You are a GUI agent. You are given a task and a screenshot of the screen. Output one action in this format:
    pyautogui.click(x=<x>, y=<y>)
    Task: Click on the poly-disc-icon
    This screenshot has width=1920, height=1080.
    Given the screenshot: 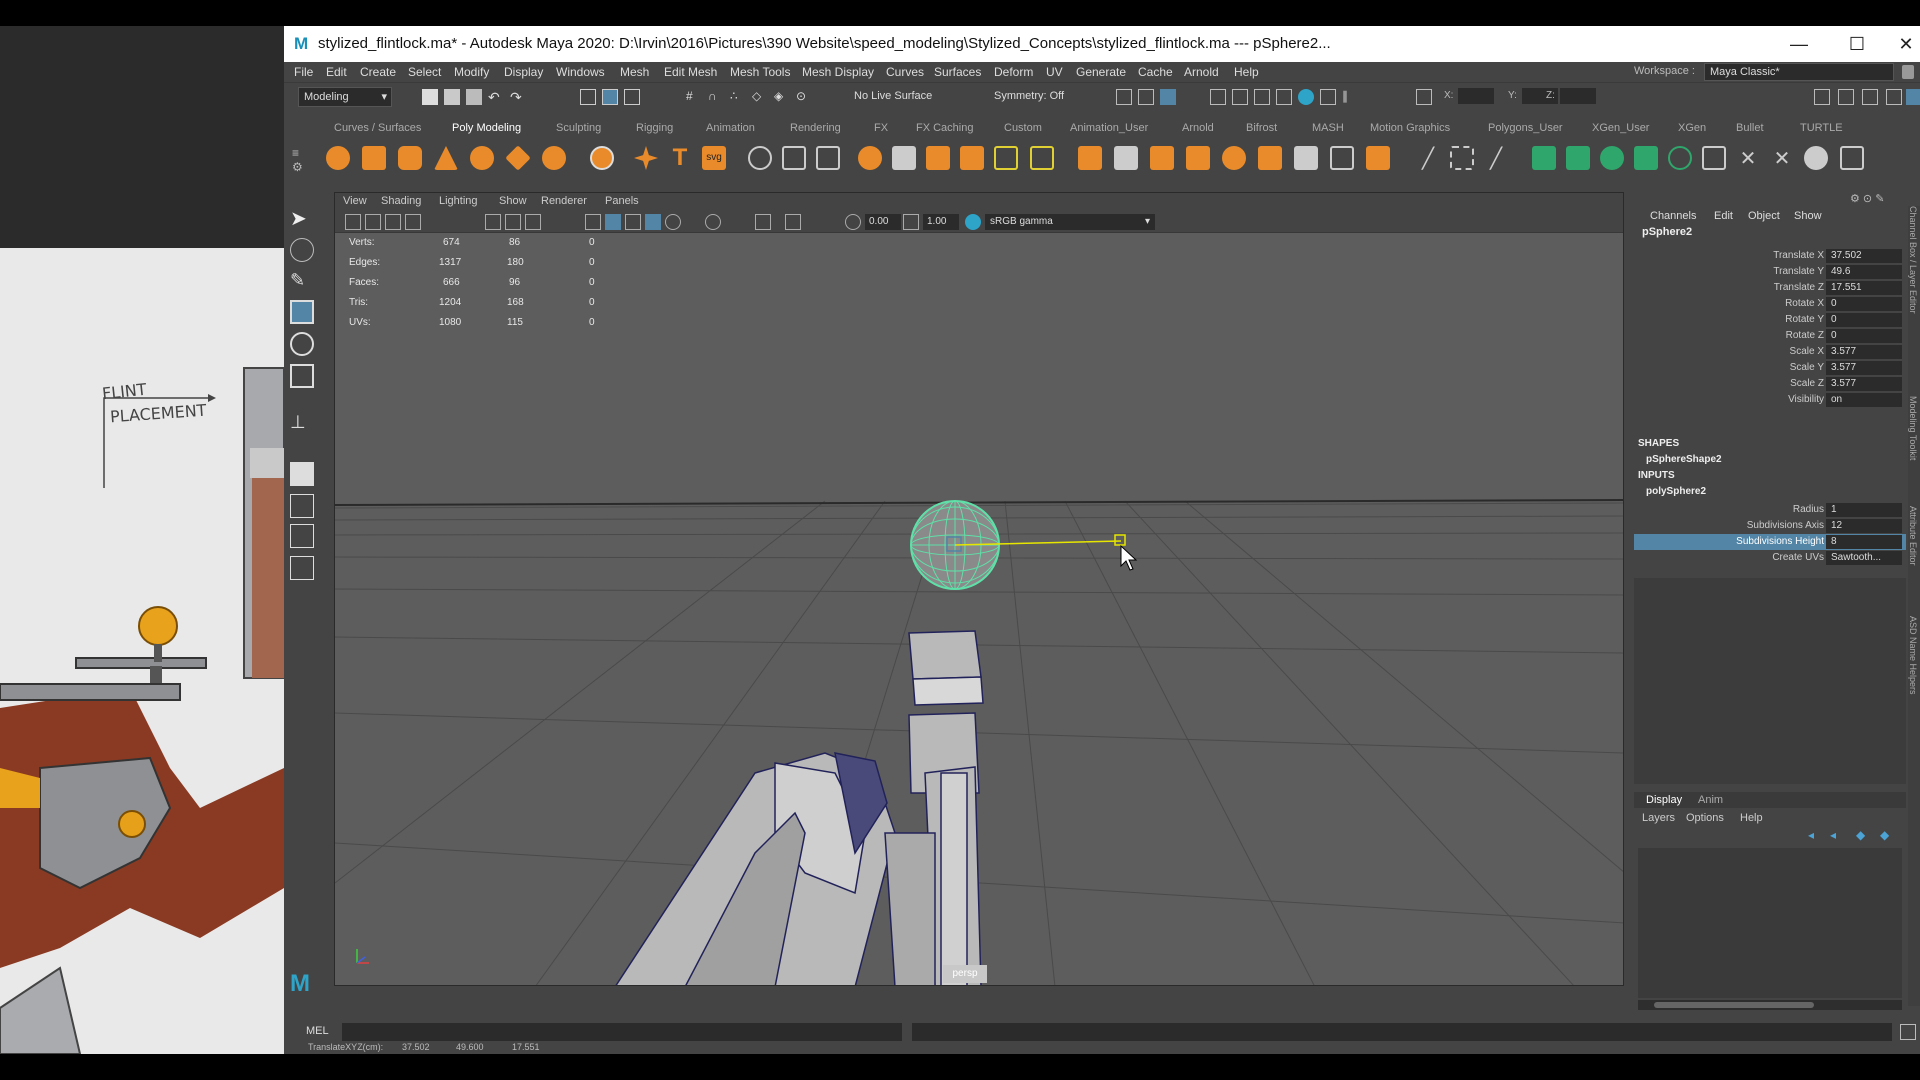 What is the action you would take?
    pyautogui.click(x=554, y=158)
    